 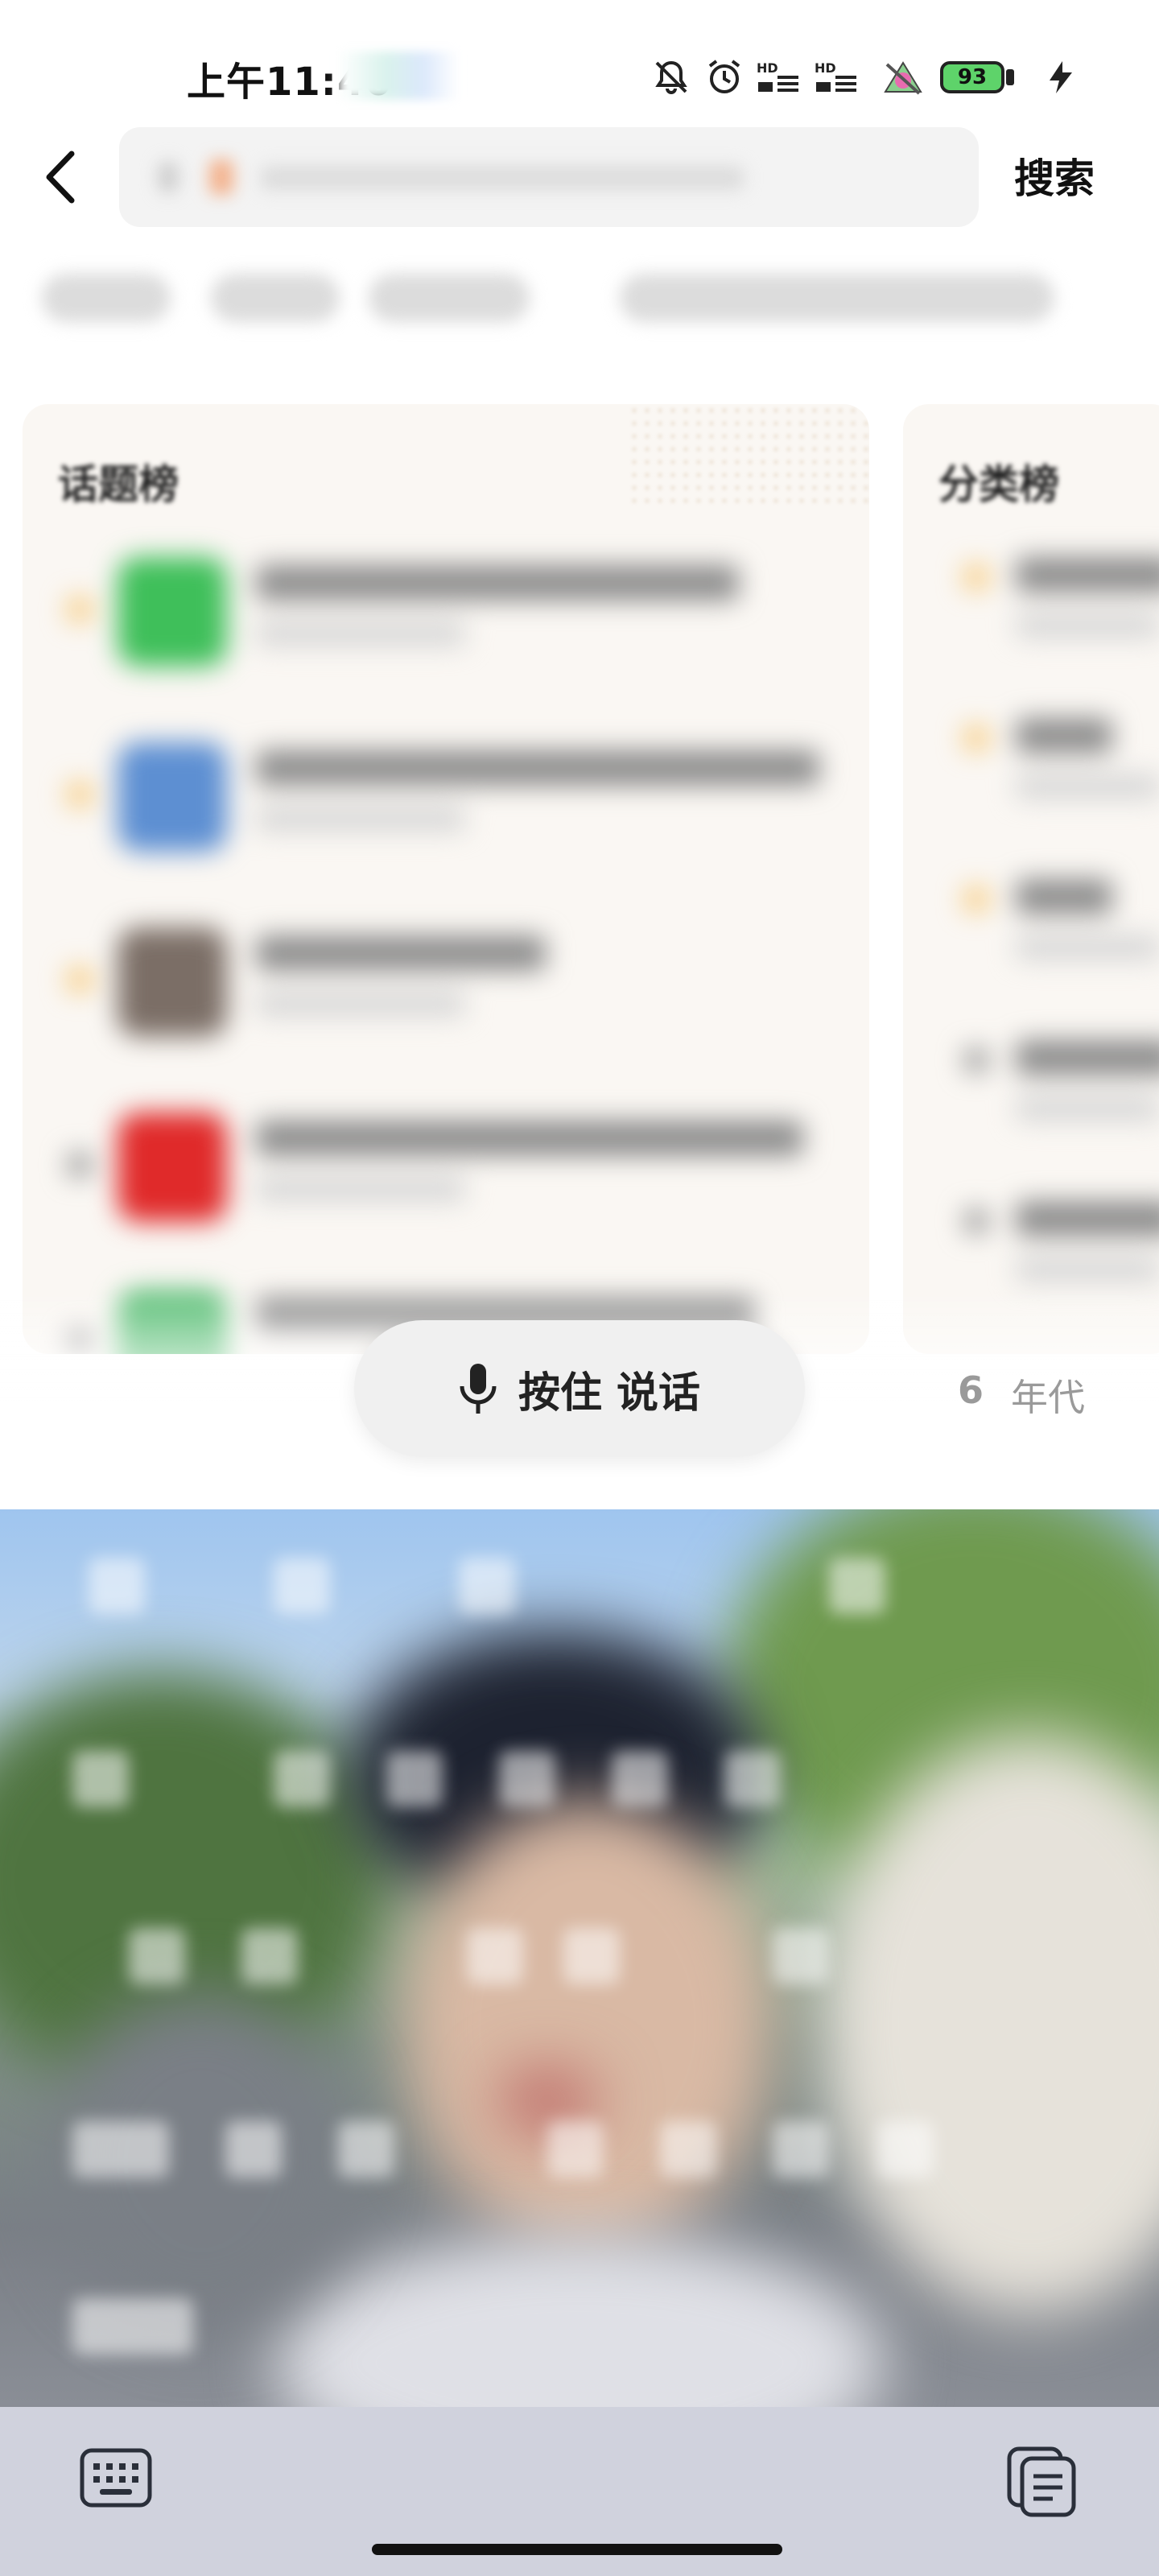 What do you see at coordinates (118, 484) in the screenshot?
I see `topic-card-title: 话题榜` at bounding box center [118, 484].